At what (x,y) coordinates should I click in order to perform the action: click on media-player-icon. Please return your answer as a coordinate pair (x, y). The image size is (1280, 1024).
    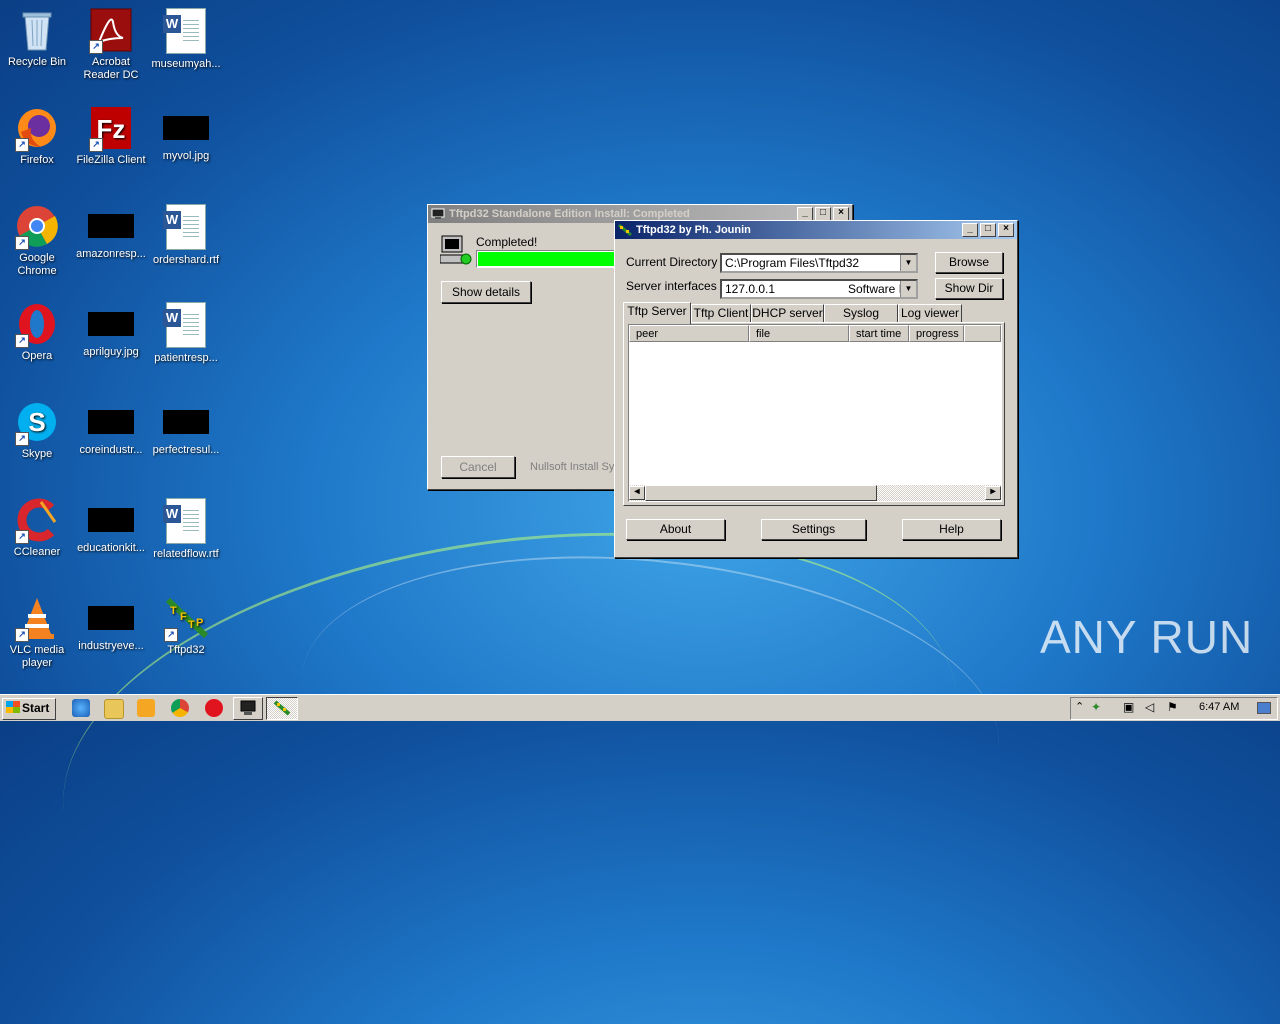
    Looking at the image, I should click on (146, 708).